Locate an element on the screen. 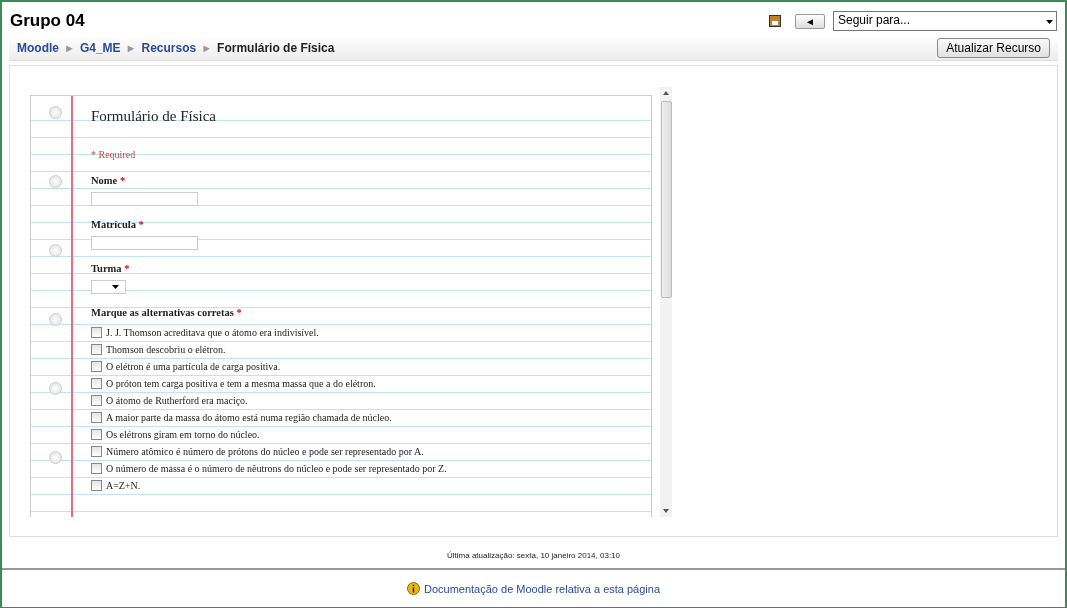 This screenshot has height=608, width=1067. option-label: O elétron é uma partícula de carga positiva. is located at coordinates (193, 366).